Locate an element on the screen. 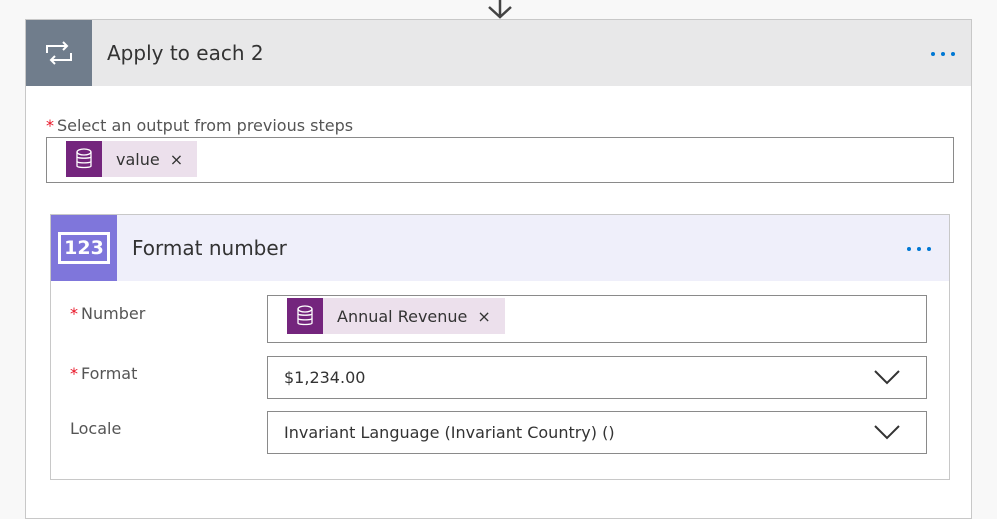 Image resolution: width=997 pixels, height=519 pixels. token-value: value × is located at coordinates (132, 159).